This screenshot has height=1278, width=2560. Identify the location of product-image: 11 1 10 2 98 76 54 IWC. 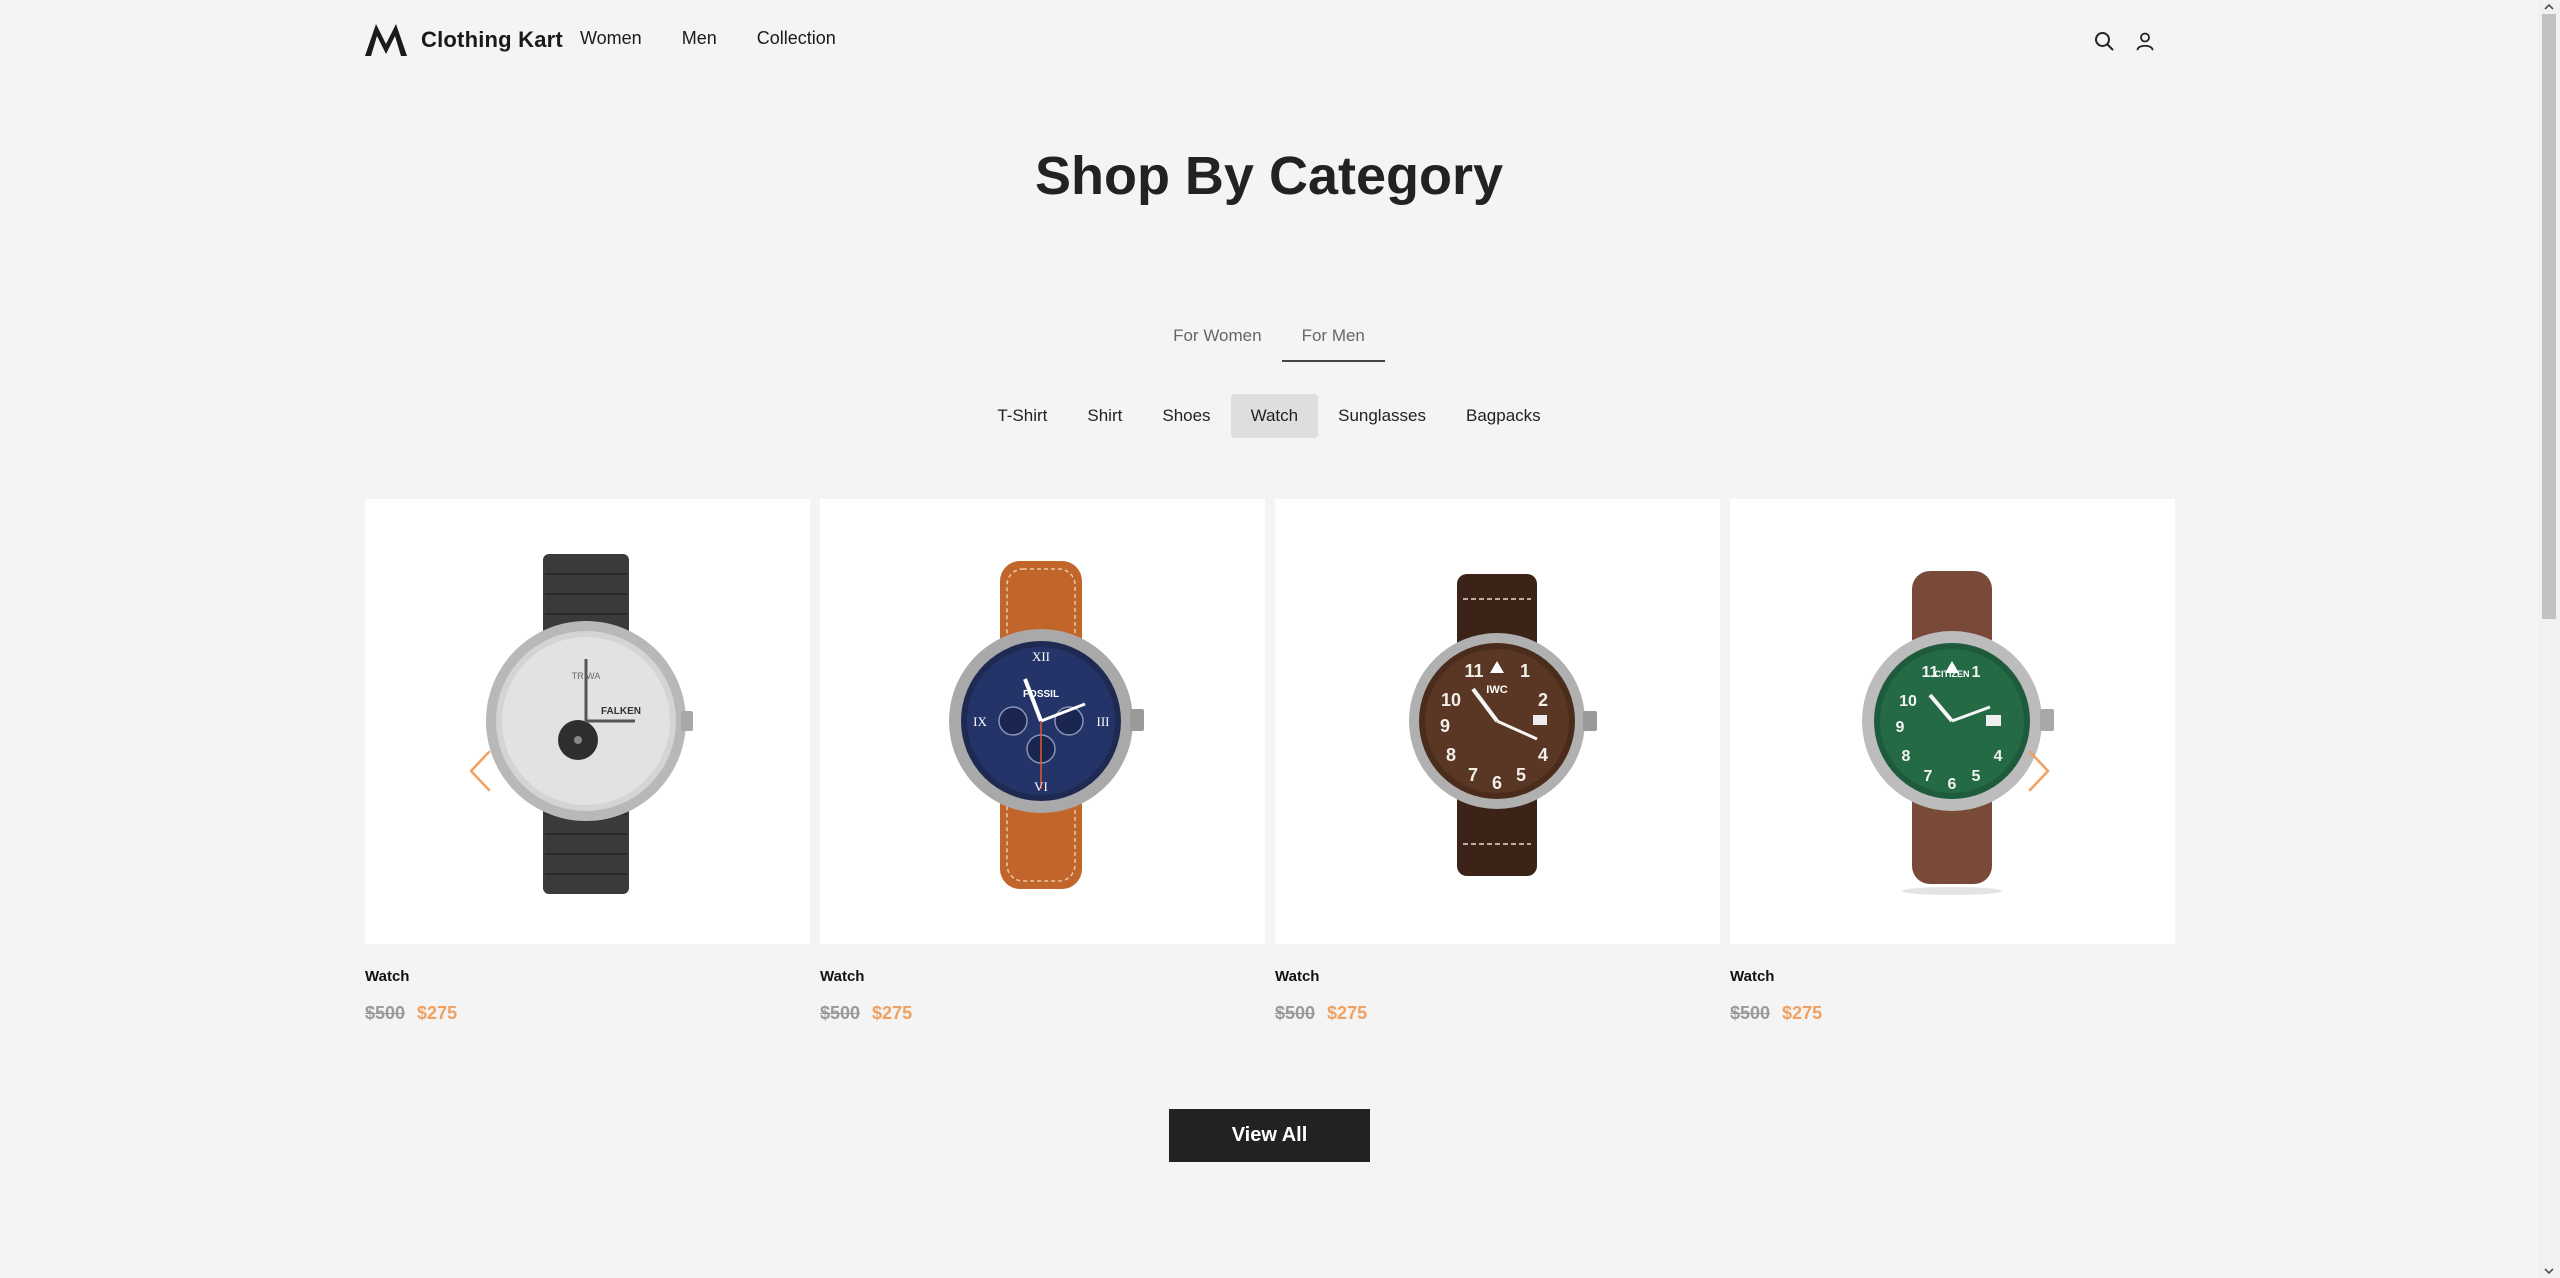
(1497, 721).